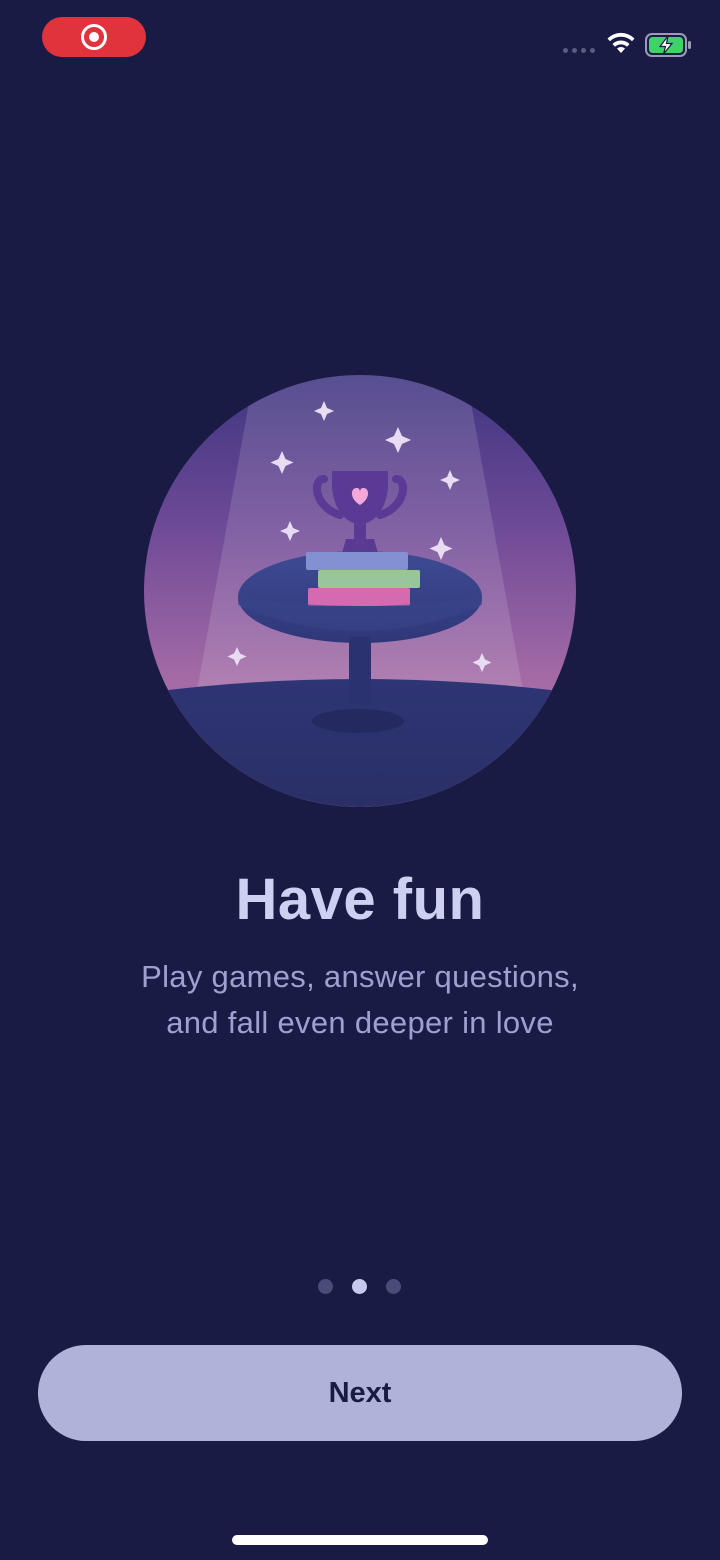 The width and height of the screenshot is (720, 1560). I want to click on screen-record-indicator, so click(94, 37).